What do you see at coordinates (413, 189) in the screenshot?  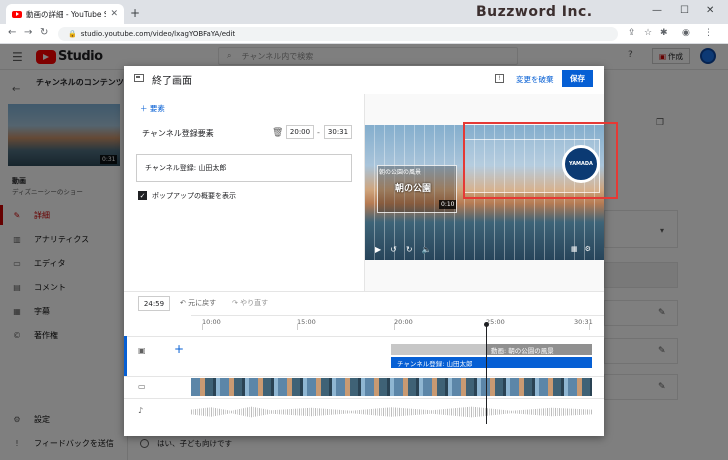 I see `video-element-text: 朝の公園` at bounding box center [413, 189].